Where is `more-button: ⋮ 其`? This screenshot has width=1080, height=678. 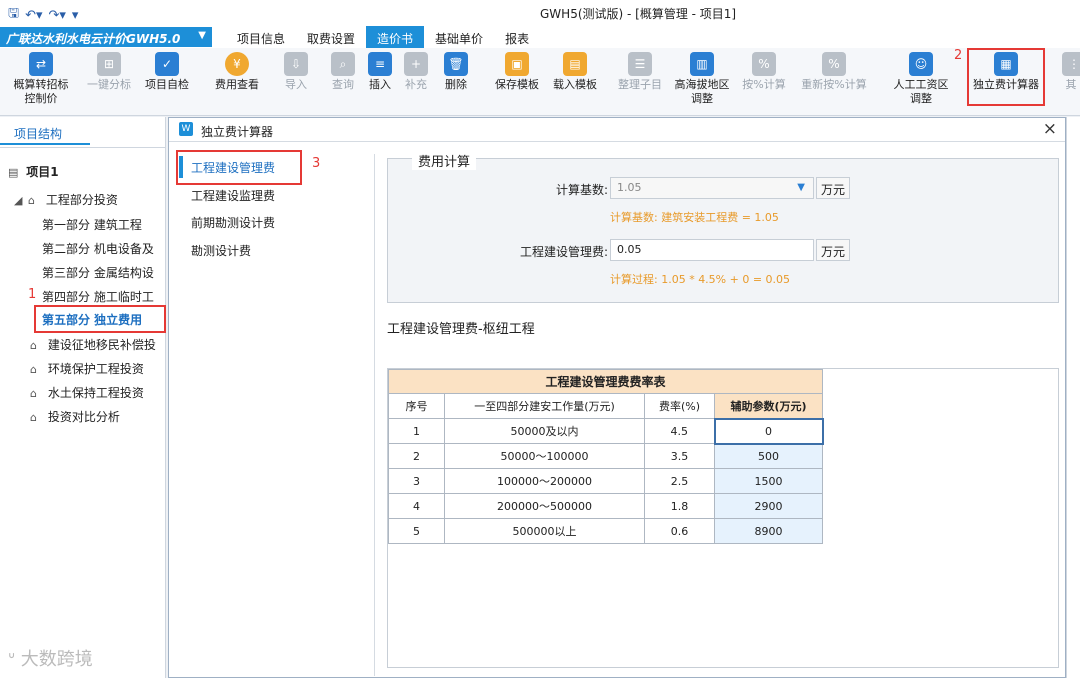 more-button: ⋮ 其 is located at coordinates (1071, 72).